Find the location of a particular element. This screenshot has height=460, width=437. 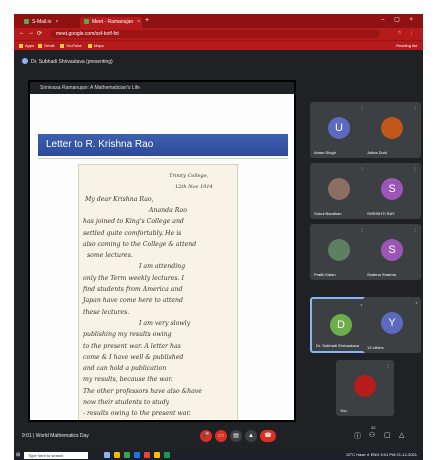

letter-line: I am very slowly is located at coordinates (165, 323).